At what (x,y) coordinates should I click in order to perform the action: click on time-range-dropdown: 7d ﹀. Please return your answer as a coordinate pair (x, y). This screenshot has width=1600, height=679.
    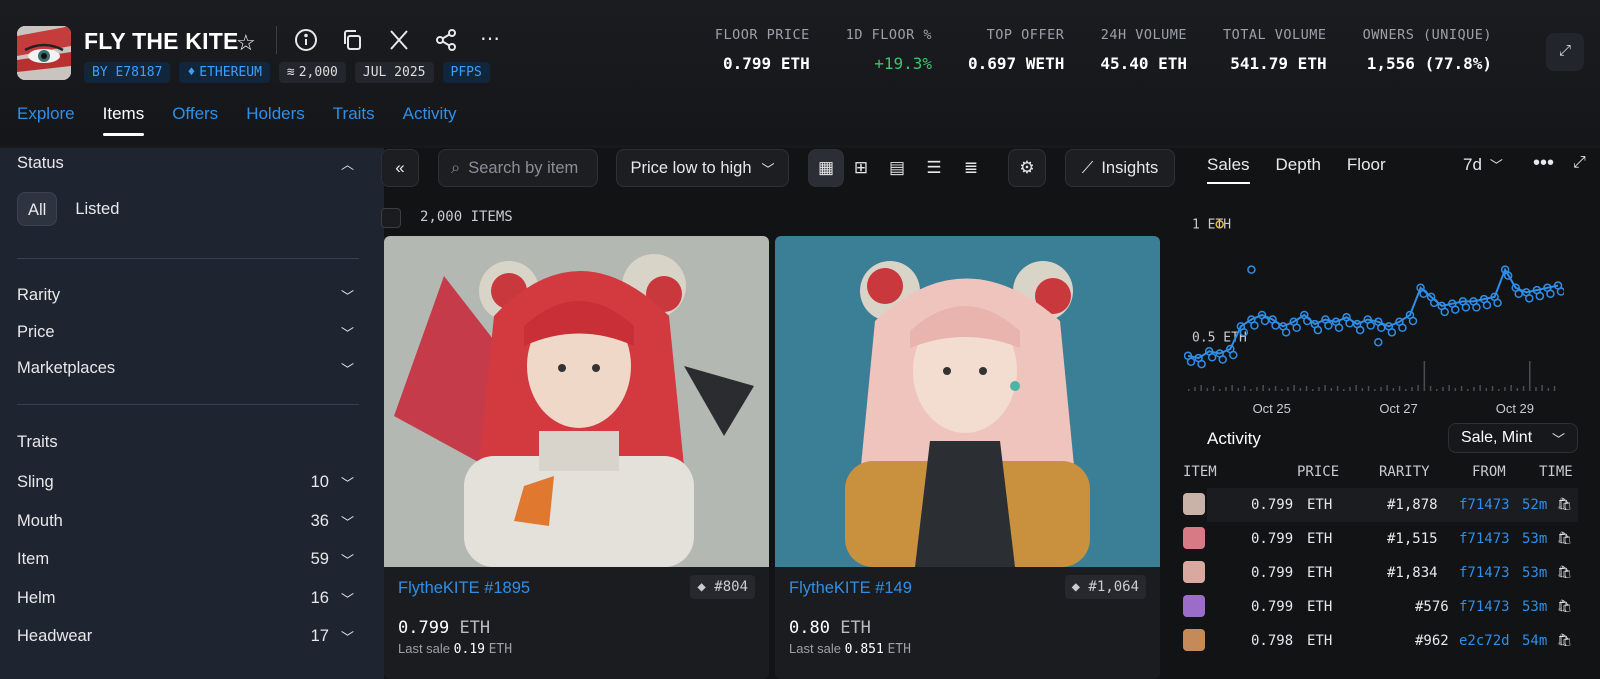
    Looking at the image, I should click on (1483, 165).